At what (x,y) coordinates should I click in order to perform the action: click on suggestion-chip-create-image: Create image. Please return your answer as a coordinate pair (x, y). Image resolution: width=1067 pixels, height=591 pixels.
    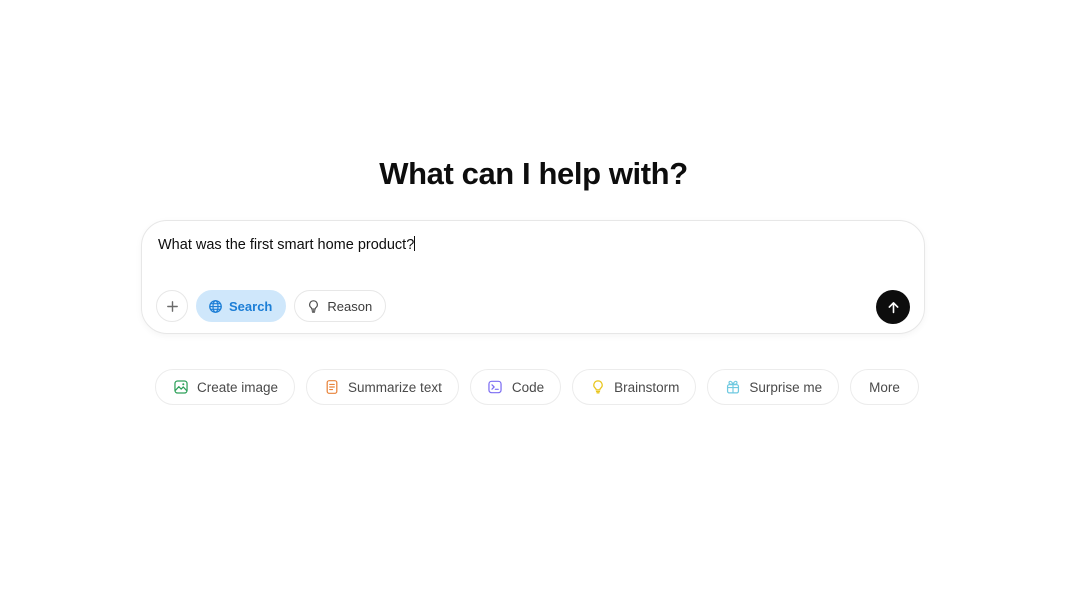
    Looking at the image, I should click on (225, 387).